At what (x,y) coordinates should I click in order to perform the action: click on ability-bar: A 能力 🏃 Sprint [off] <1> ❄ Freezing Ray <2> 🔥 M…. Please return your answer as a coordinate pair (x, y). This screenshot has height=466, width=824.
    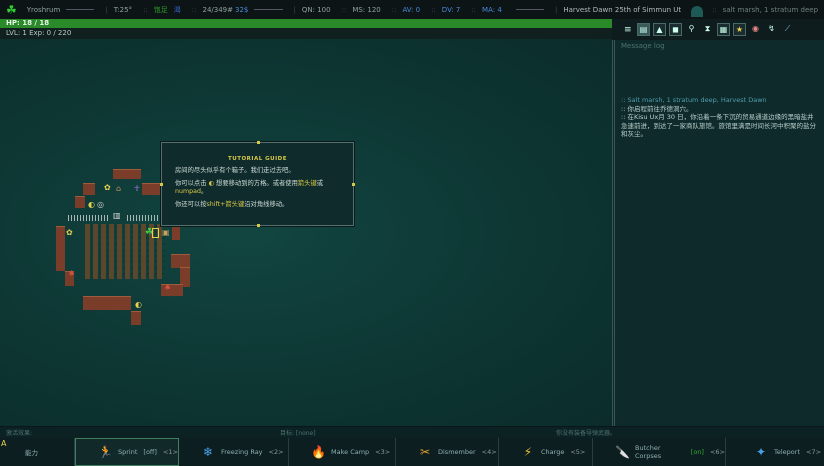
    Looking at the image, I should click on (412, 452).